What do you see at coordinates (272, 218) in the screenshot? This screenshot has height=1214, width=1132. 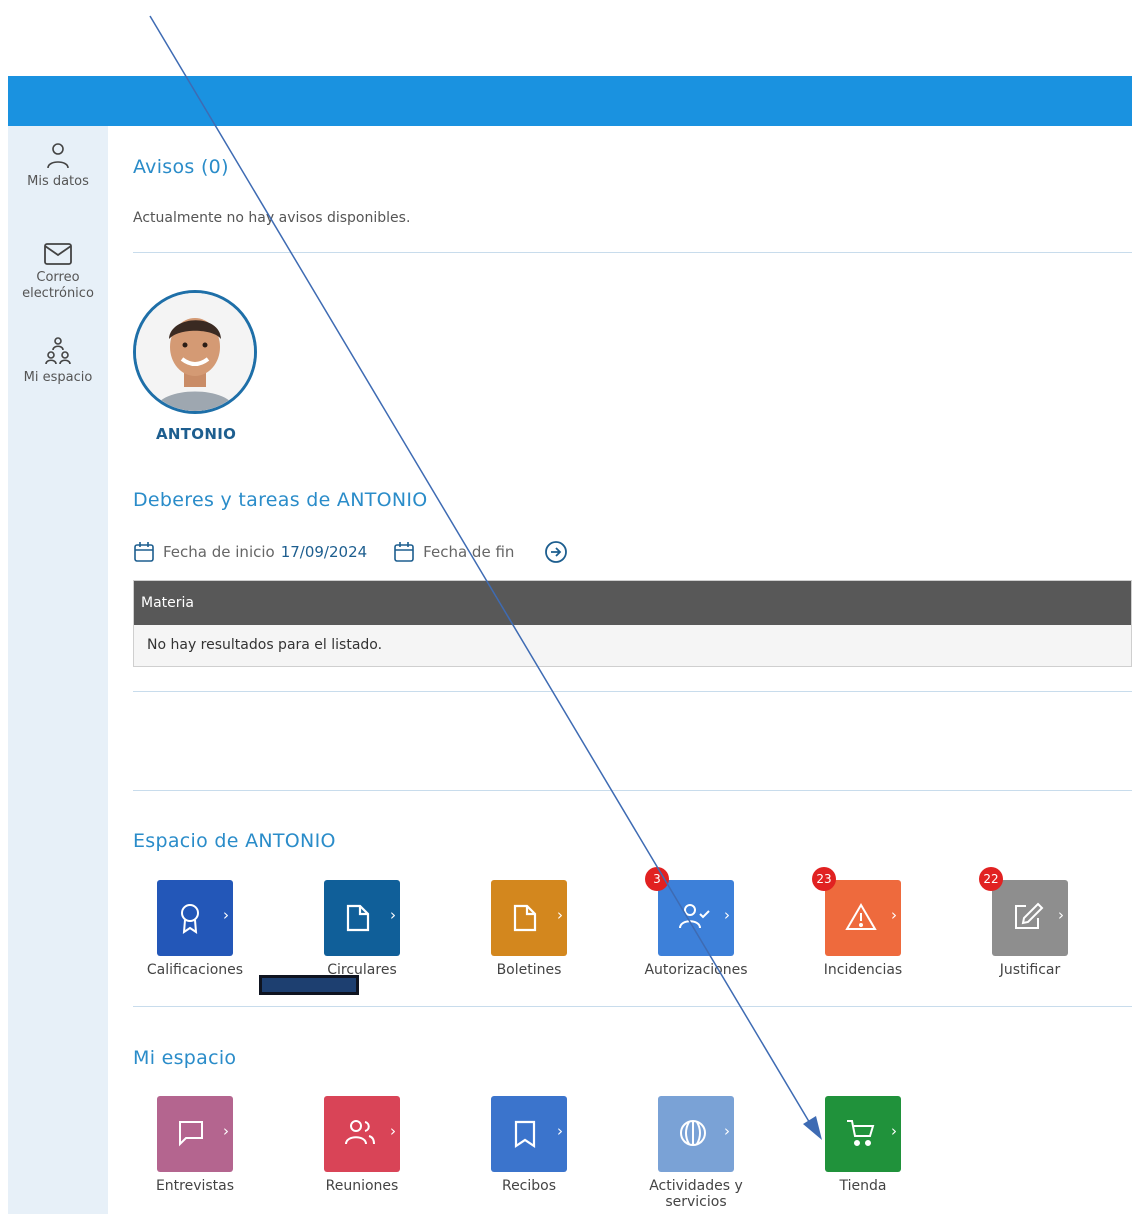 I see `notices-empty-text: Actualmente no hay avisos disponibles.` at bounding box center [272, 218].